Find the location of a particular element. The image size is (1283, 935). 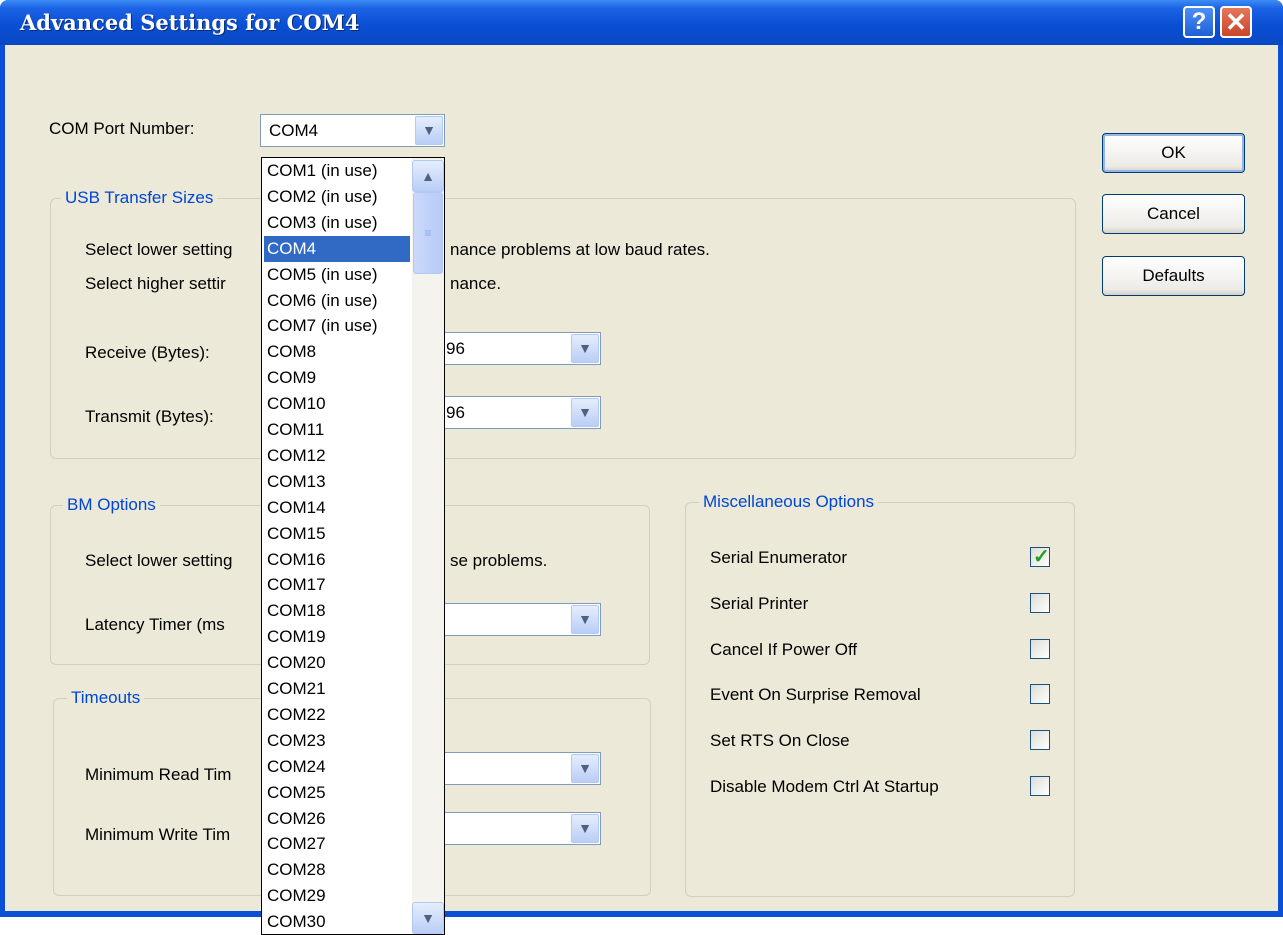

timeouts-group-title: Timeouts is located at coordinates (106, 698).